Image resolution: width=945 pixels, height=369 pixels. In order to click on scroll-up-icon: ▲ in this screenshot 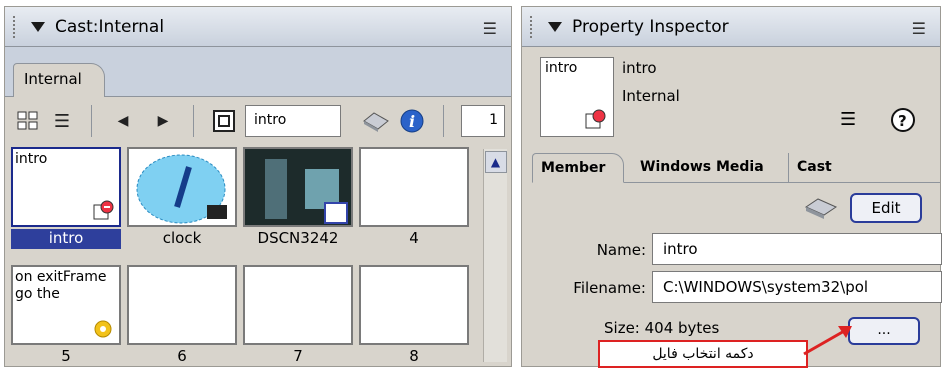, I will do `click(495, 162)`.